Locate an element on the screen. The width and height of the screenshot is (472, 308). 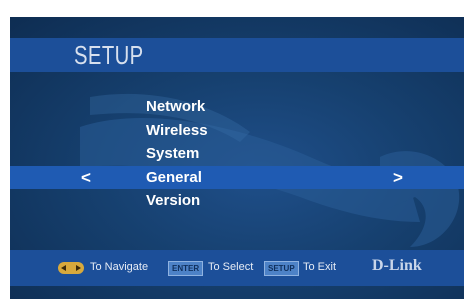
page-title: SETUP is located at coordinates (109, 55).